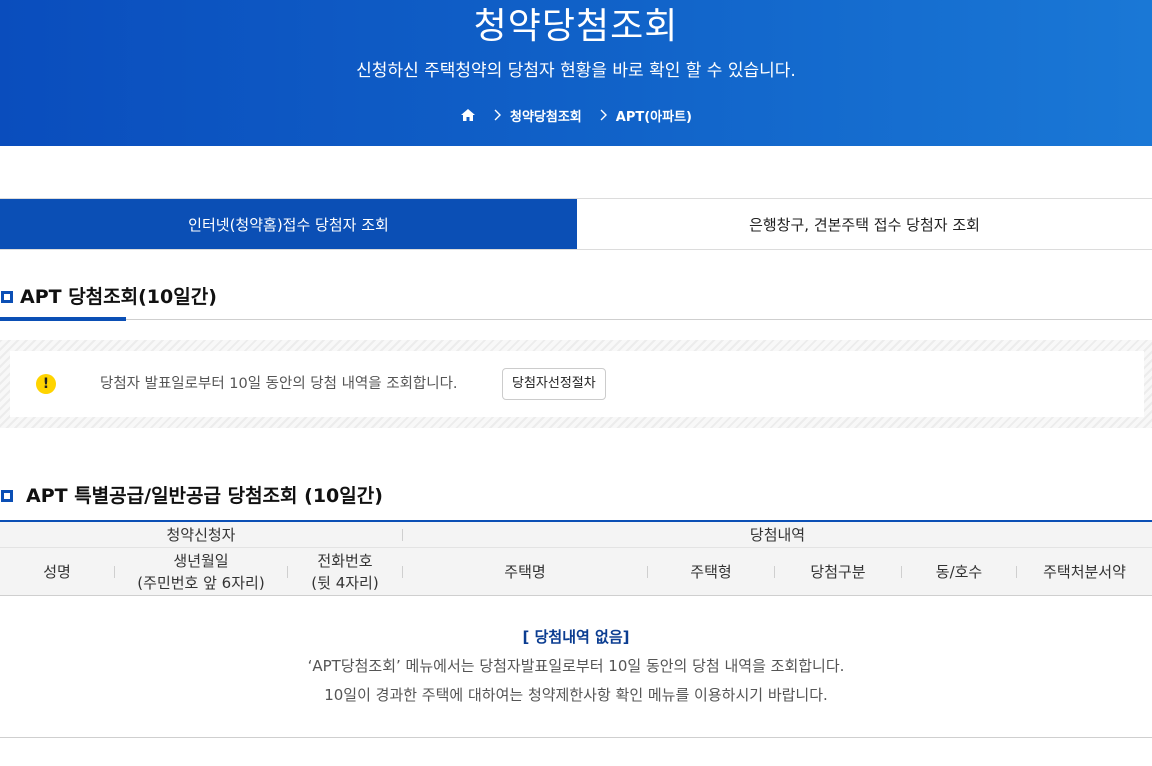 The image size is (1152, 766). What do you see at coordinates (345, 561) in the screenshot?
I see `column-header-line: 전화번호` at bounding box center [345, 561].